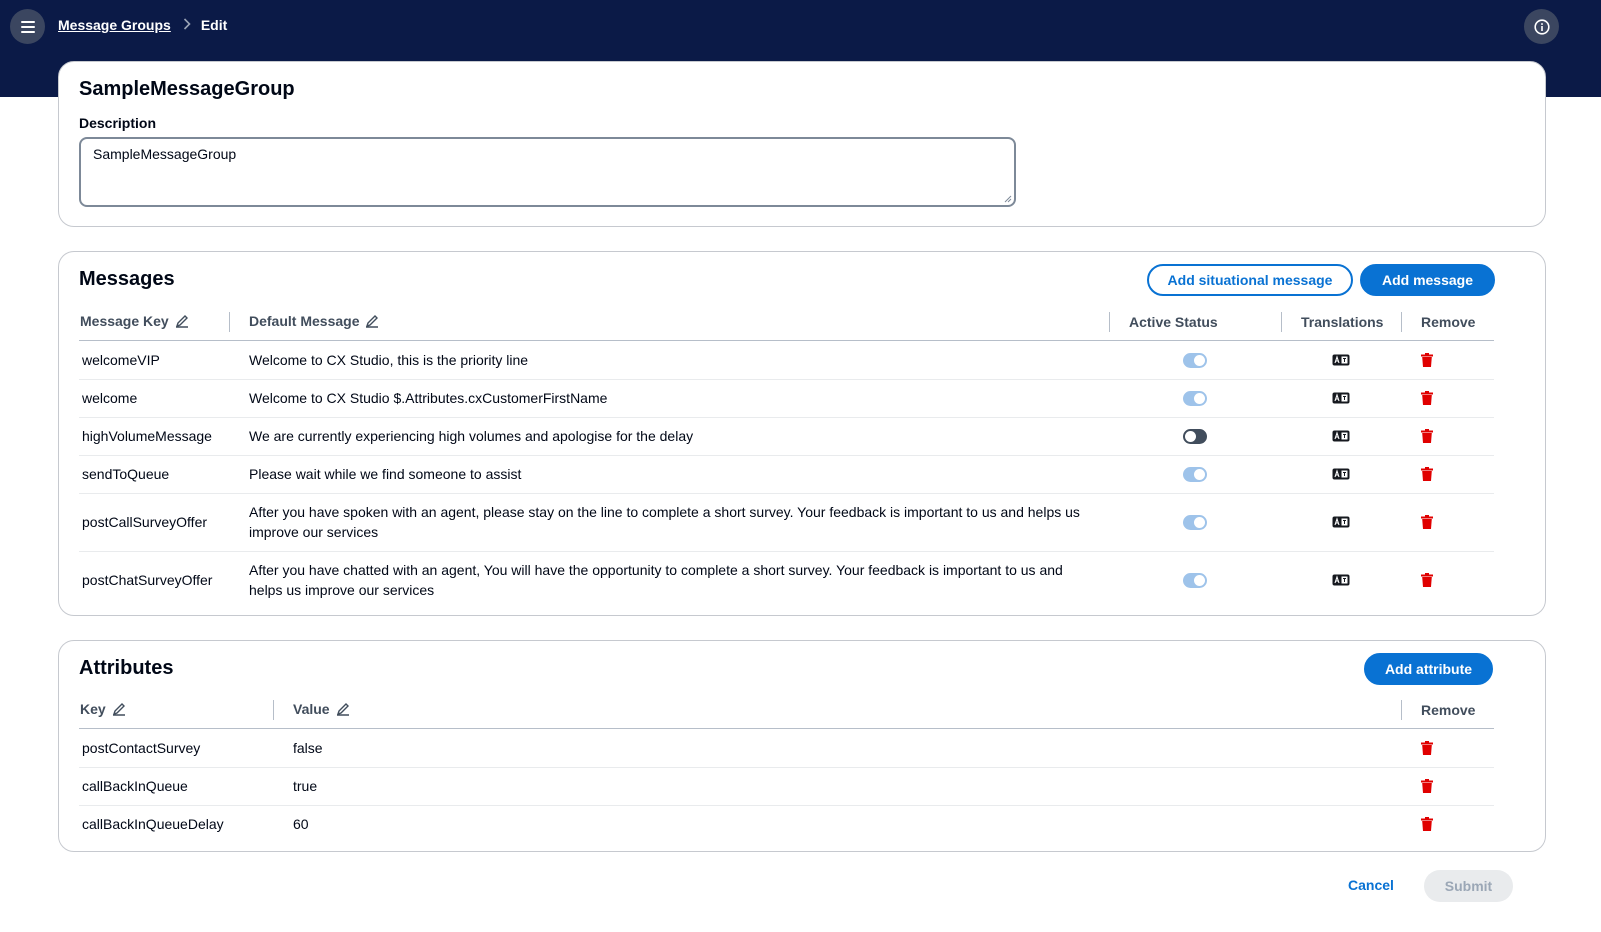 This screenshot has height=932, width=1601. I want to click on hamburger-icon, so click(27, 26).